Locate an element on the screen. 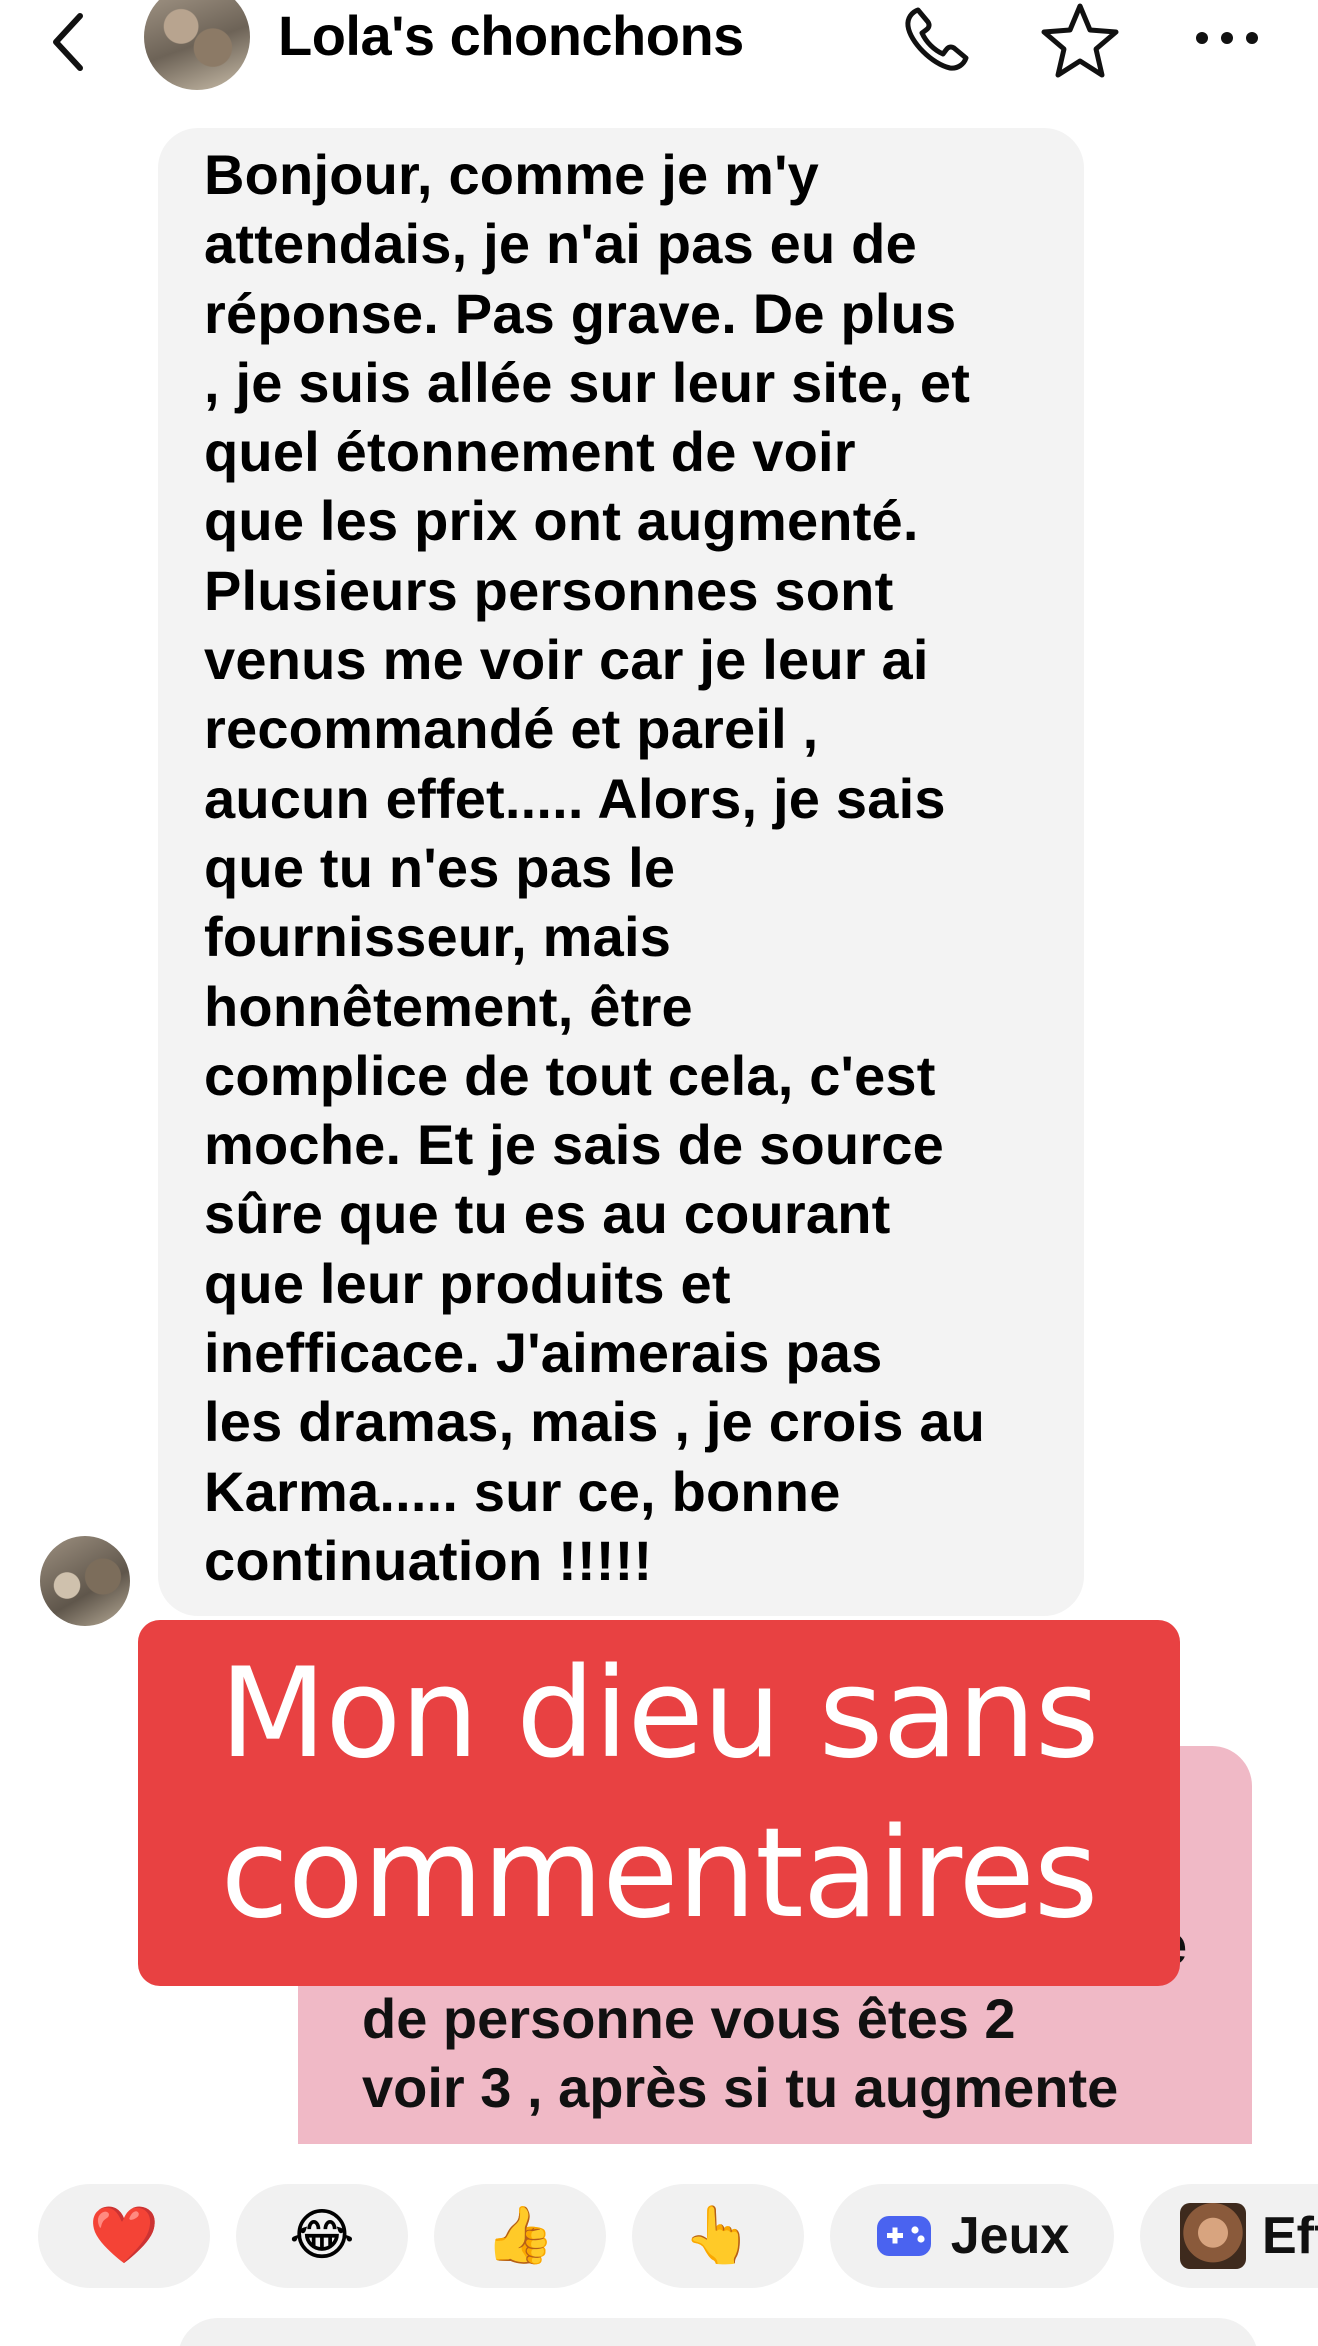  reaction-thumbs-up: 👍 is located at coordinates (520, 2236).